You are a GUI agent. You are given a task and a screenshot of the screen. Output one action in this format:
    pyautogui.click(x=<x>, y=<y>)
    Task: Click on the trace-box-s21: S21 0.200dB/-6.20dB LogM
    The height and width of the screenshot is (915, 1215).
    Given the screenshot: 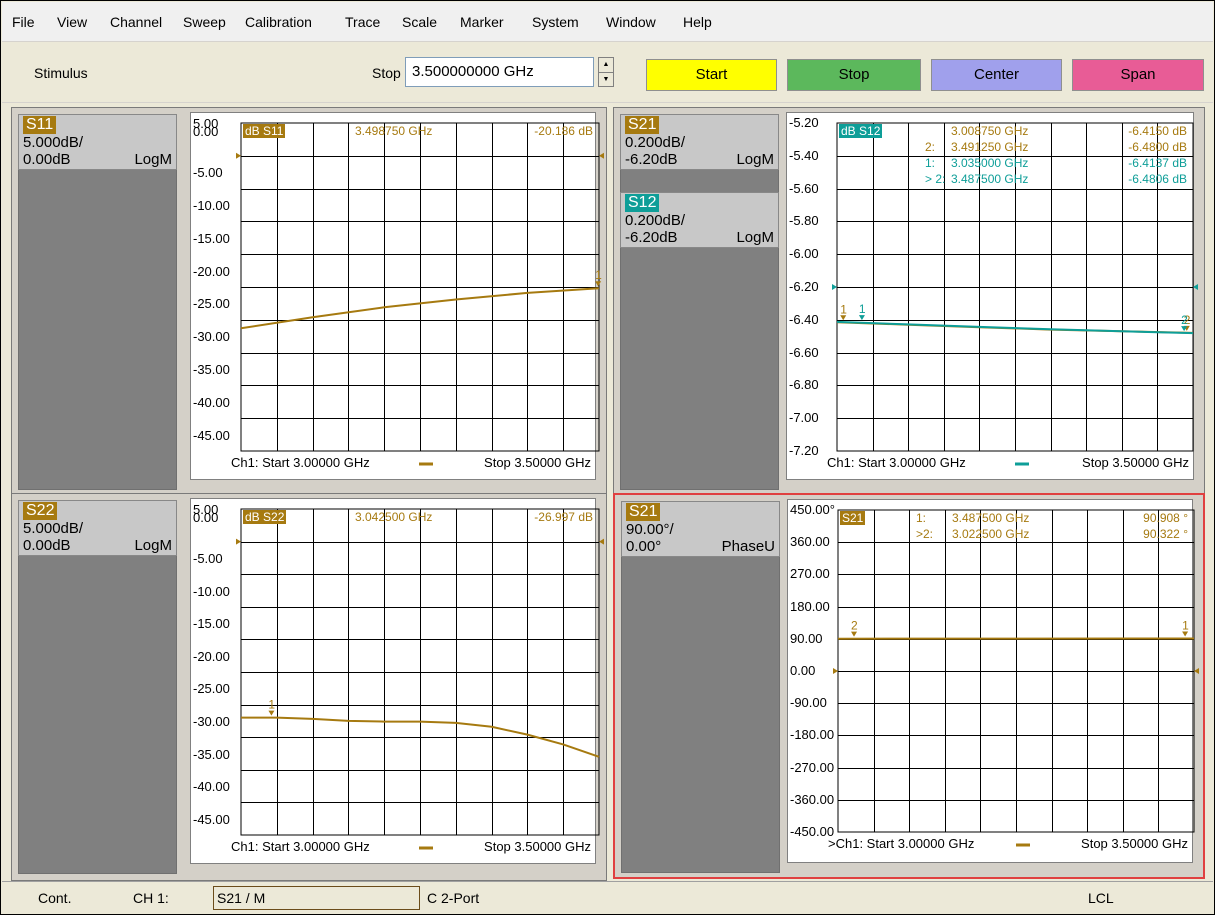 What is the action you would take?
    pyautogui.click(x=699, y=142)
    